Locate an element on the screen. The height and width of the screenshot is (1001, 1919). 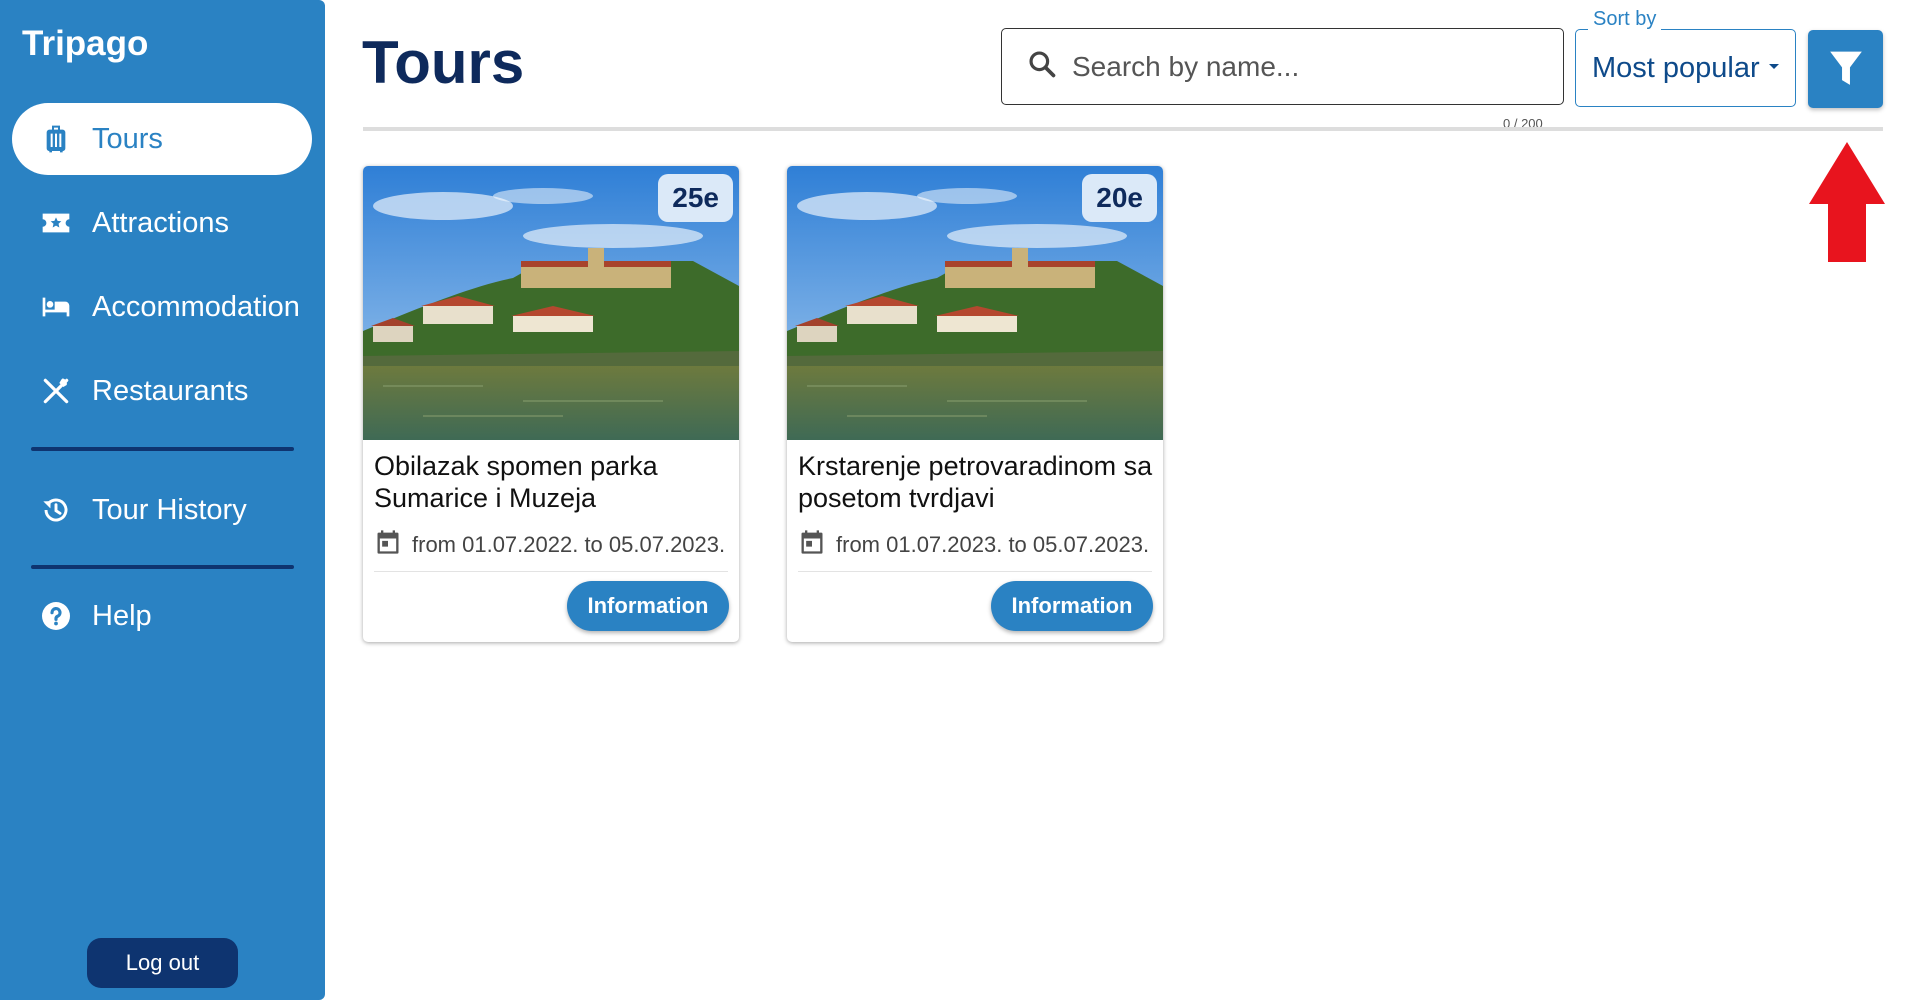
sidebar-item-accommodation: Accommodation is located at coordinates (162, 307).